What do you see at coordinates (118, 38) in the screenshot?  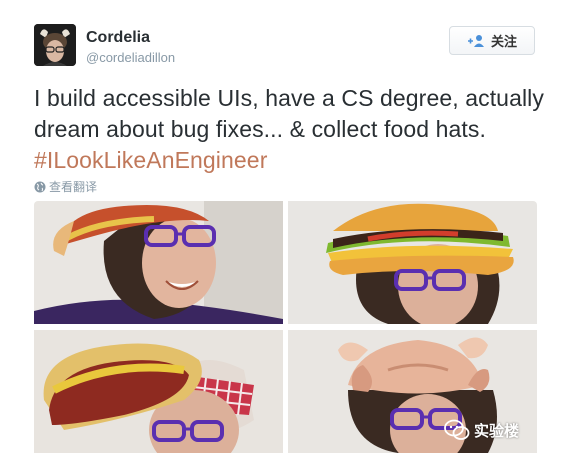 I see `author-name: Cordelia` at bounding box center [118, 38].